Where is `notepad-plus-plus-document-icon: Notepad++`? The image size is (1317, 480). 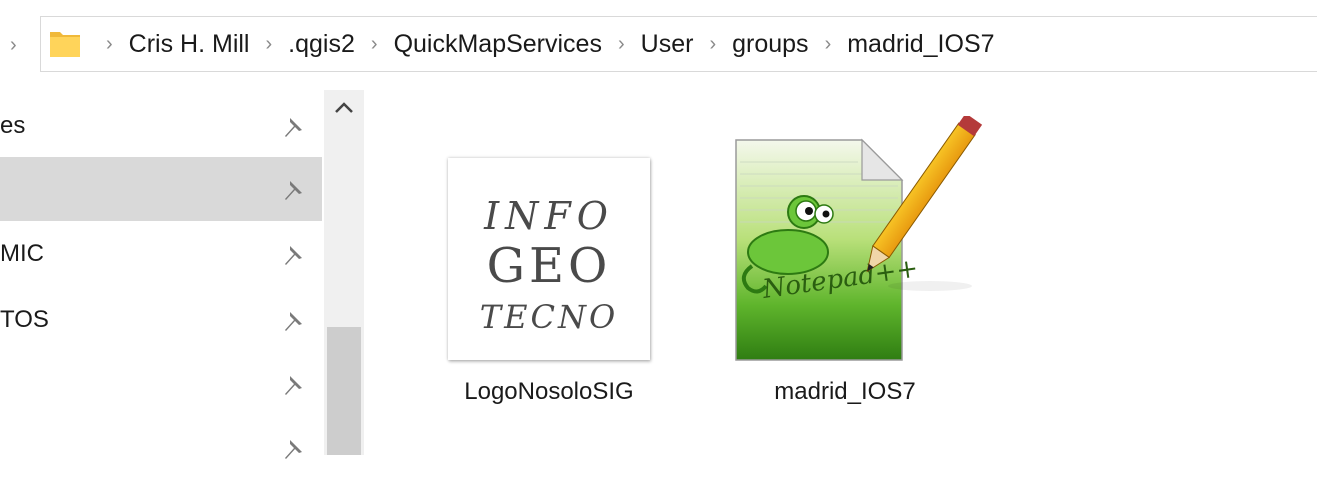 notepad-plus-plus-document-icon: Notepad++ is located at coordinates (860, 241).